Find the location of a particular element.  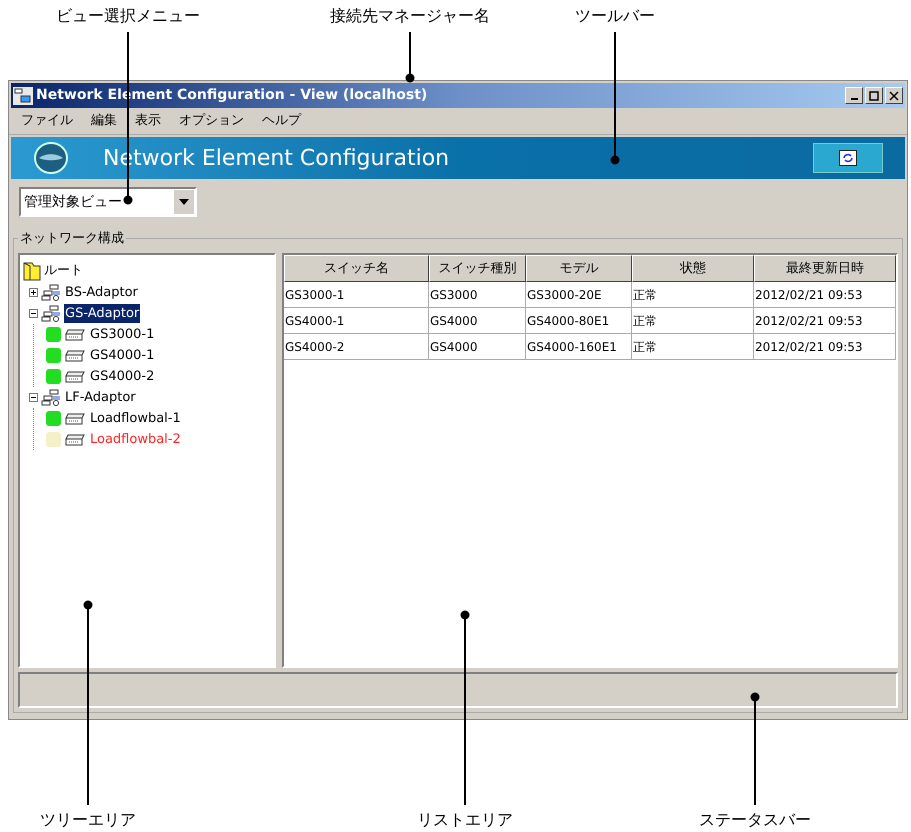

maximize-button is located at coordinates (874, 95).